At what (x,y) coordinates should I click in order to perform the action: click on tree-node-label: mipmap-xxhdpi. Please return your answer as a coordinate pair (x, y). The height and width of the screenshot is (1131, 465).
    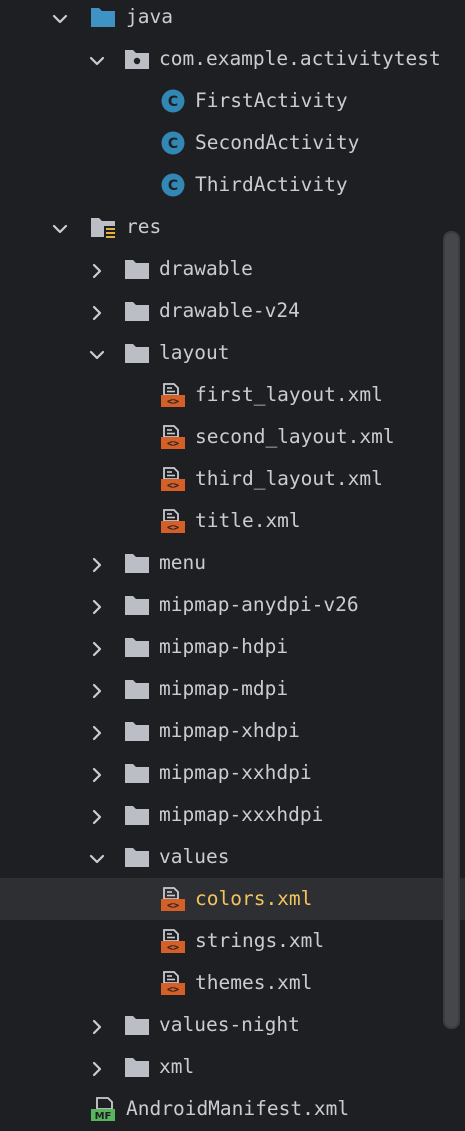
    Looking at the image, I should click on (235, 772).